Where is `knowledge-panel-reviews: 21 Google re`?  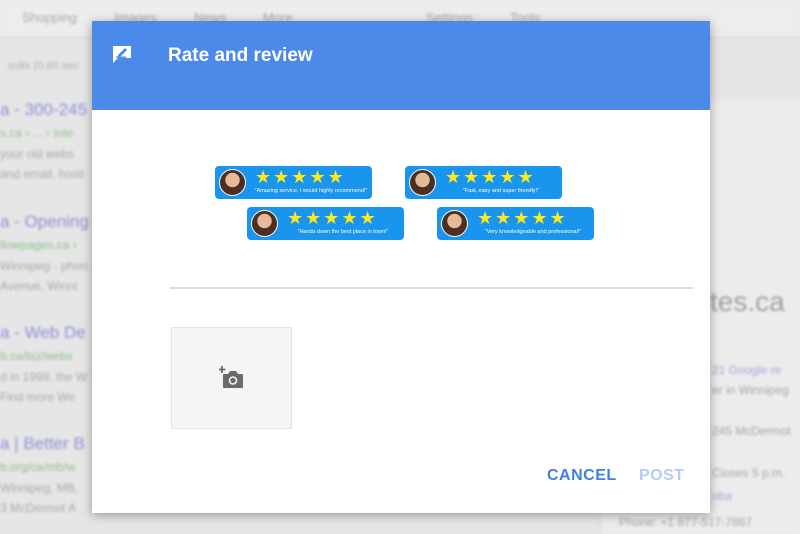
knowledge-panel-reviews: 21 Google re is located at coordinates (746, 370).